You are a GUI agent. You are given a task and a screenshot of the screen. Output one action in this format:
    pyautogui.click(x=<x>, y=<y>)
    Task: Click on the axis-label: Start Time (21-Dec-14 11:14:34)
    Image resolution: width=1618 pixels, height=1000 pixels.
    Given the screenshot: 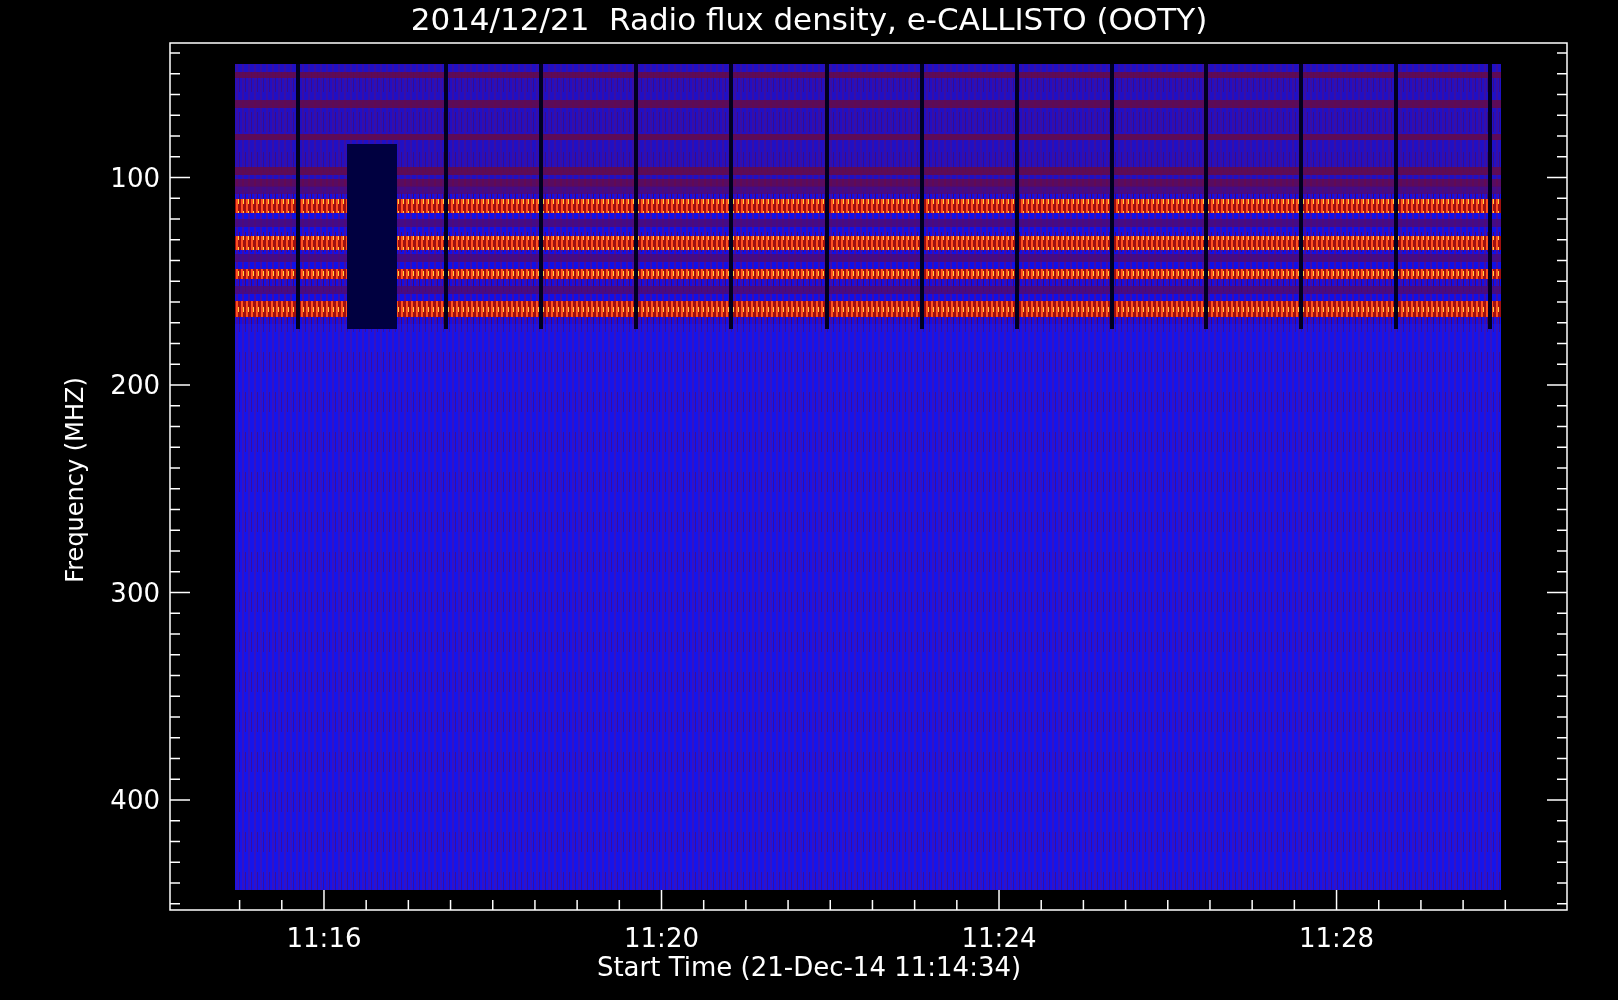 What is the action you would take?
    pyautogui.click(x=809, y=967)
    